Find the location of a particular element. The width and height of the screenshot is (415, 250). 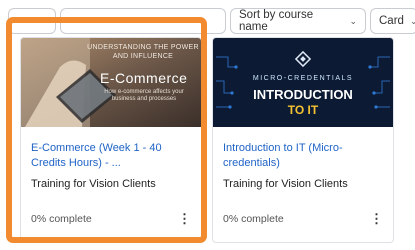

sort-select: Sort by course name ⌄ is located at coordinates (298, 21).